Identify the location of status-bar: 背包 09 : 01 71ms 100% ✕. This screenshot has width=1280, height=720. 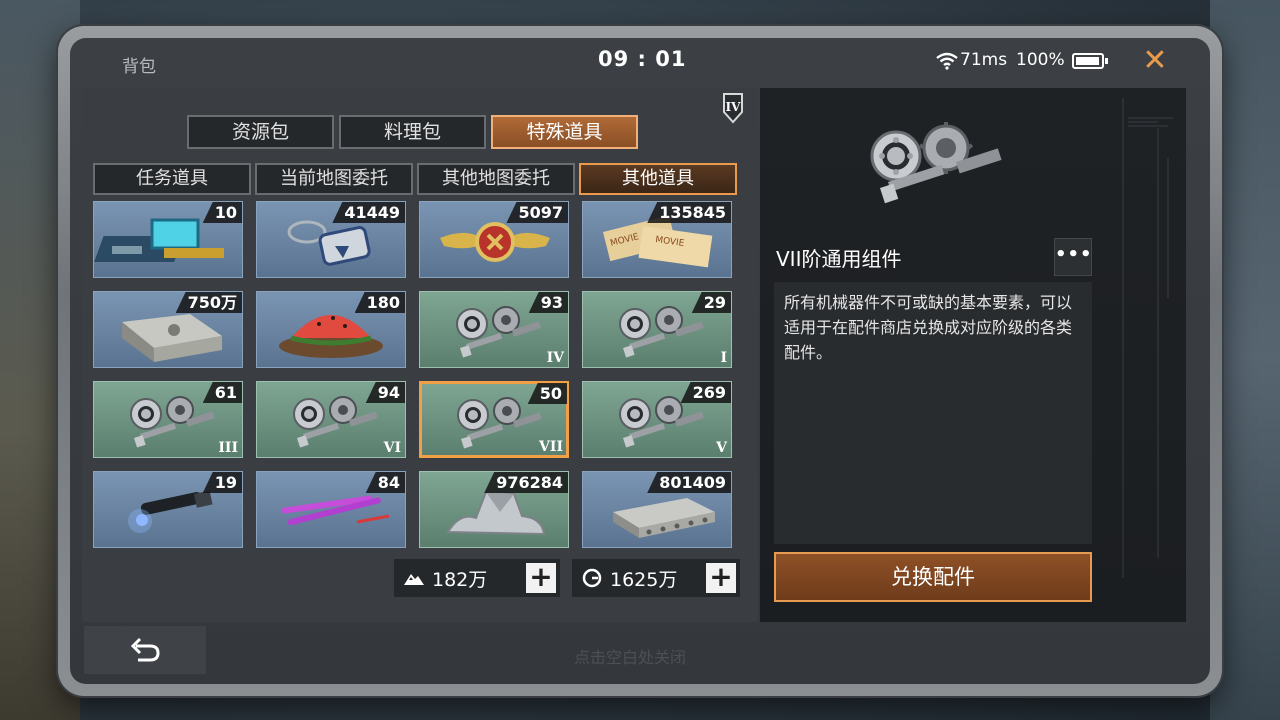
(640, 63).